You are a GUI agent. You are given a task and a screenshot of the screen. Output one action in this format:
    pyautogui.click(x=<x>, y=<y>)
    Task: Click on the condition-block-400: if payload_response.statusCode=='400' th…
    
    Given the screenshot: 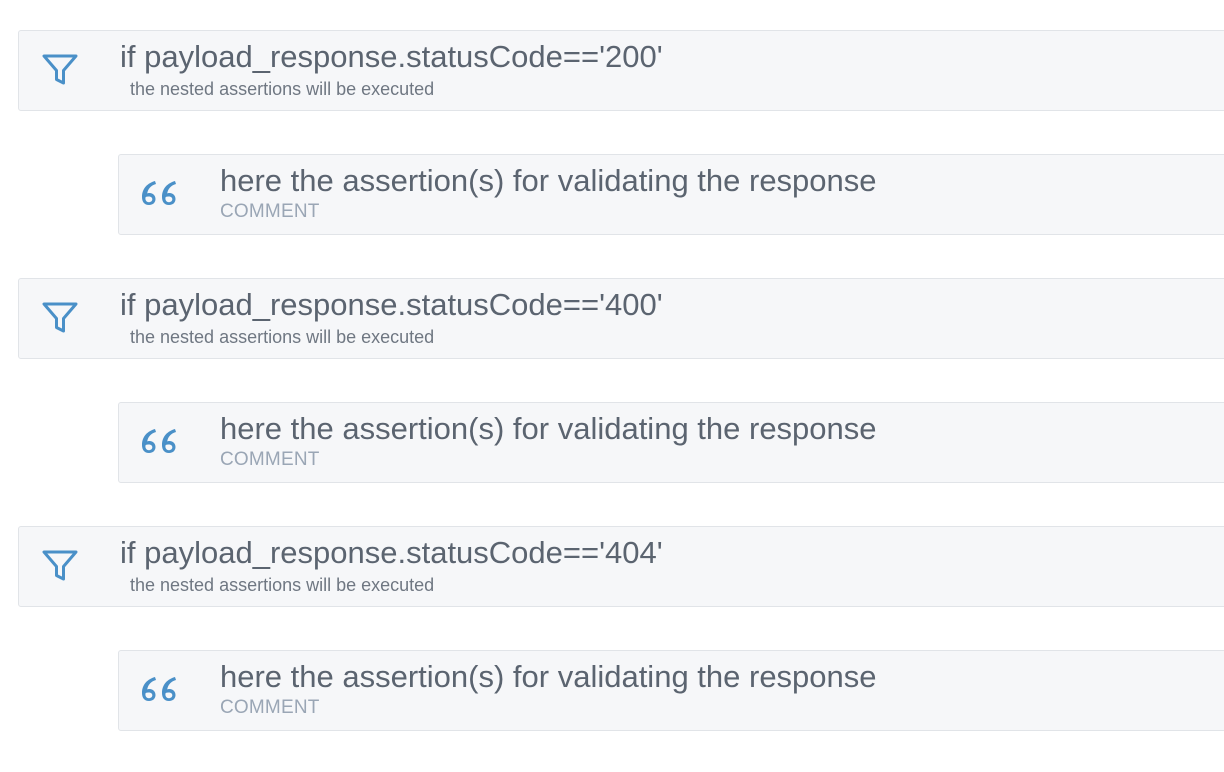 What is the action you would take?
    pyautogui.click(x=621, y=318)
    